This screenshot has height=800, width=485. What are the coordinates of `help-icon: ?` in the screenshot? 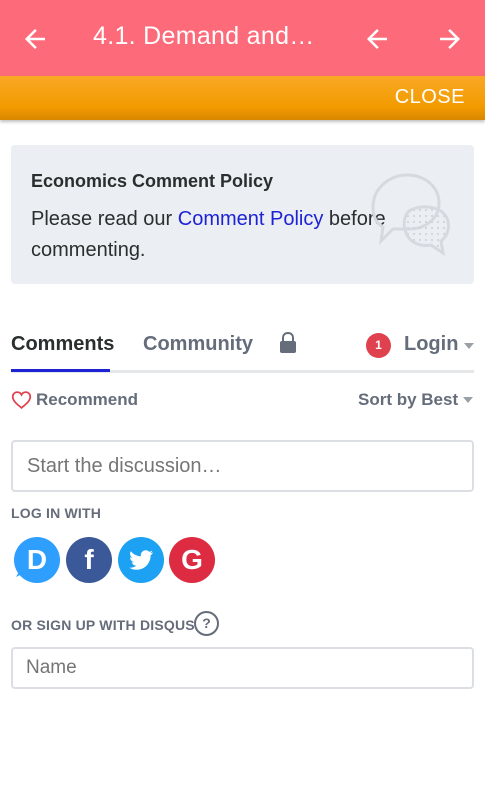 It's located at (206, 623).